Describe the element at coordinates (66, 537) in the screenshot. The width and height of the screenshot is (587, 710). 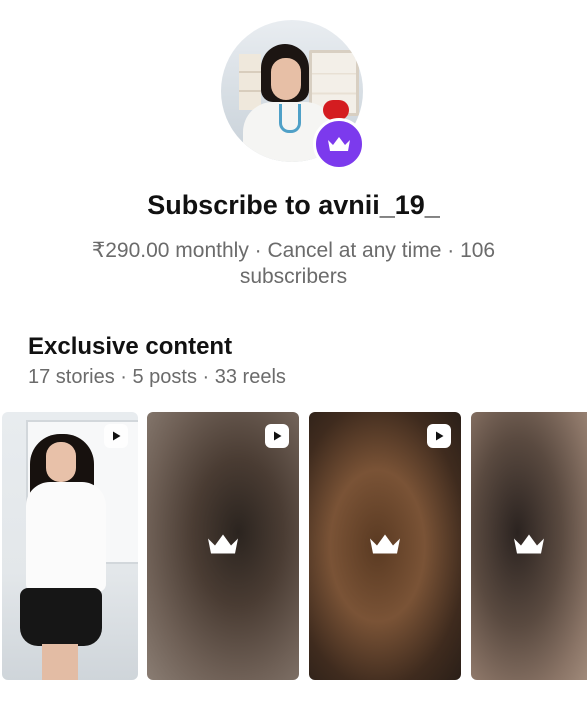
I see `tile-person-shirt` at that location.